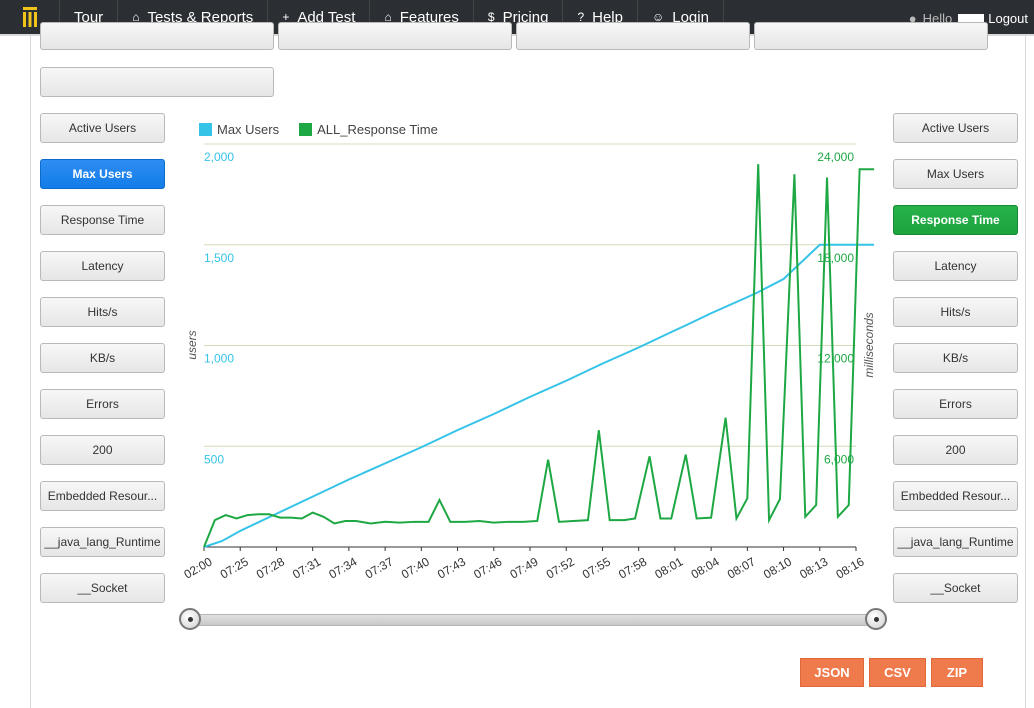  What do you see at coordinates (219, 258) in the screenshot?
I see `y-left-tick-label: 1,500` at bounding box center [219, 258].